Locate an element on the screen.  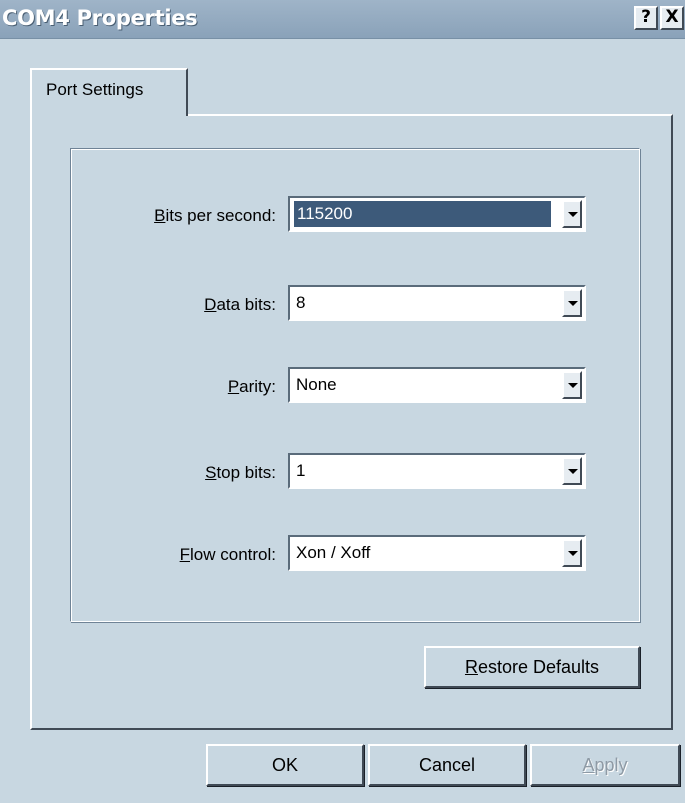
flow-control-select: Xon / Xoff is located at coordinates (437, 553).